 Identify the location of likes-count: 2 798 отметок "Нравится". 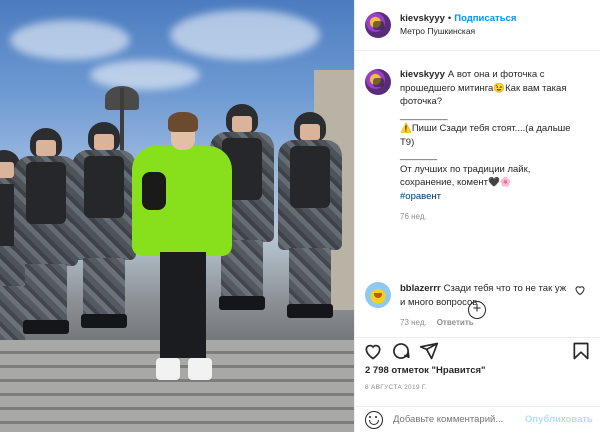
(425, 370).